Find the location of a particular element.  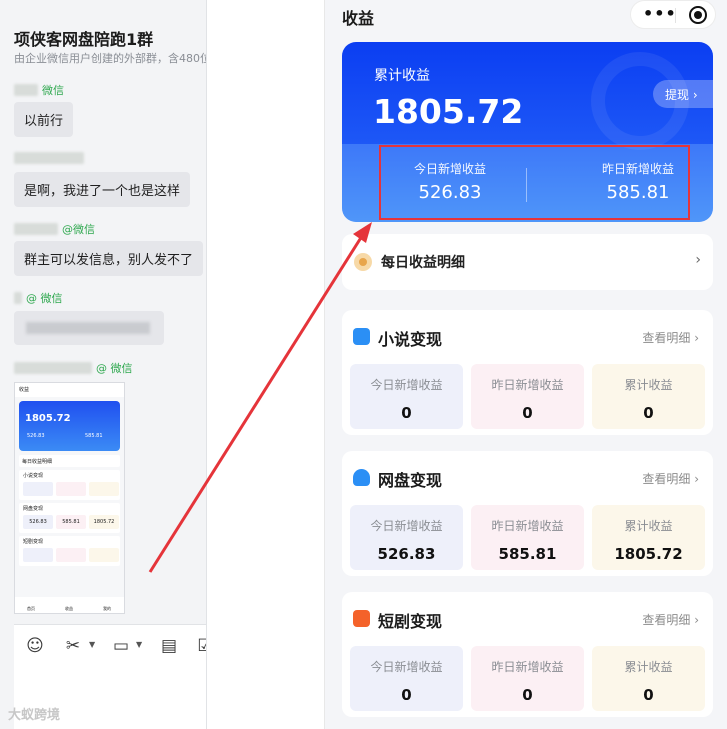

checkbox-icon: ☑ is located at coordinates (200, 646).